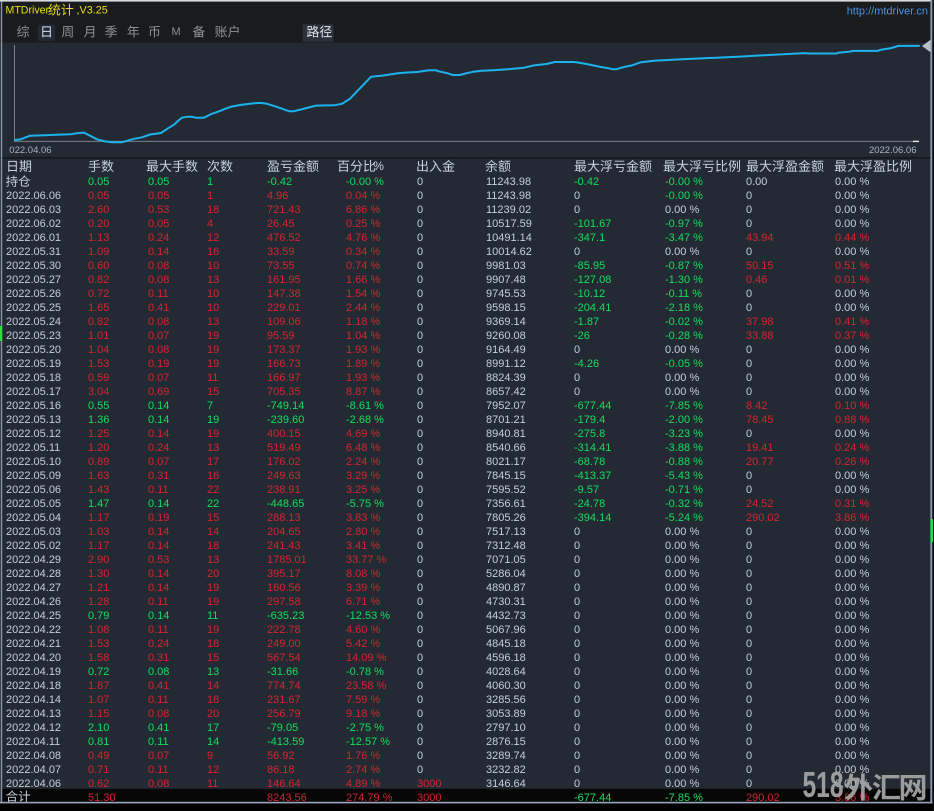 The image size is (934, 811). Describe the element at coordinates (893, 150) in the screenshot. I see `svg-text: 2022.06.06` at that location.